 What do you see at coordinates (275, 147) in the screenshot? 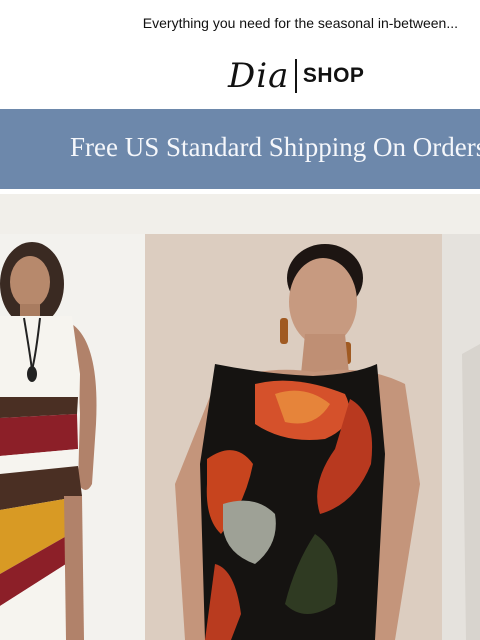
I see `shipping-banner-text: Free US Standard Shipping On Orders $1` at bounding box center [275, 147].